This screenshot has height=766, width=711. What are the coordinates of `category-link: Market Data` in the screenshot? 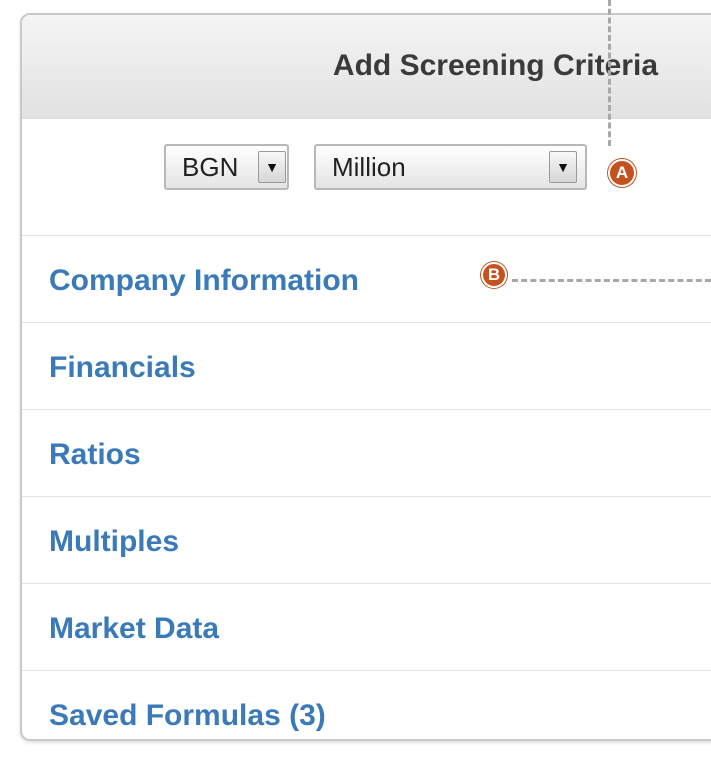 It's located at (134, 629).